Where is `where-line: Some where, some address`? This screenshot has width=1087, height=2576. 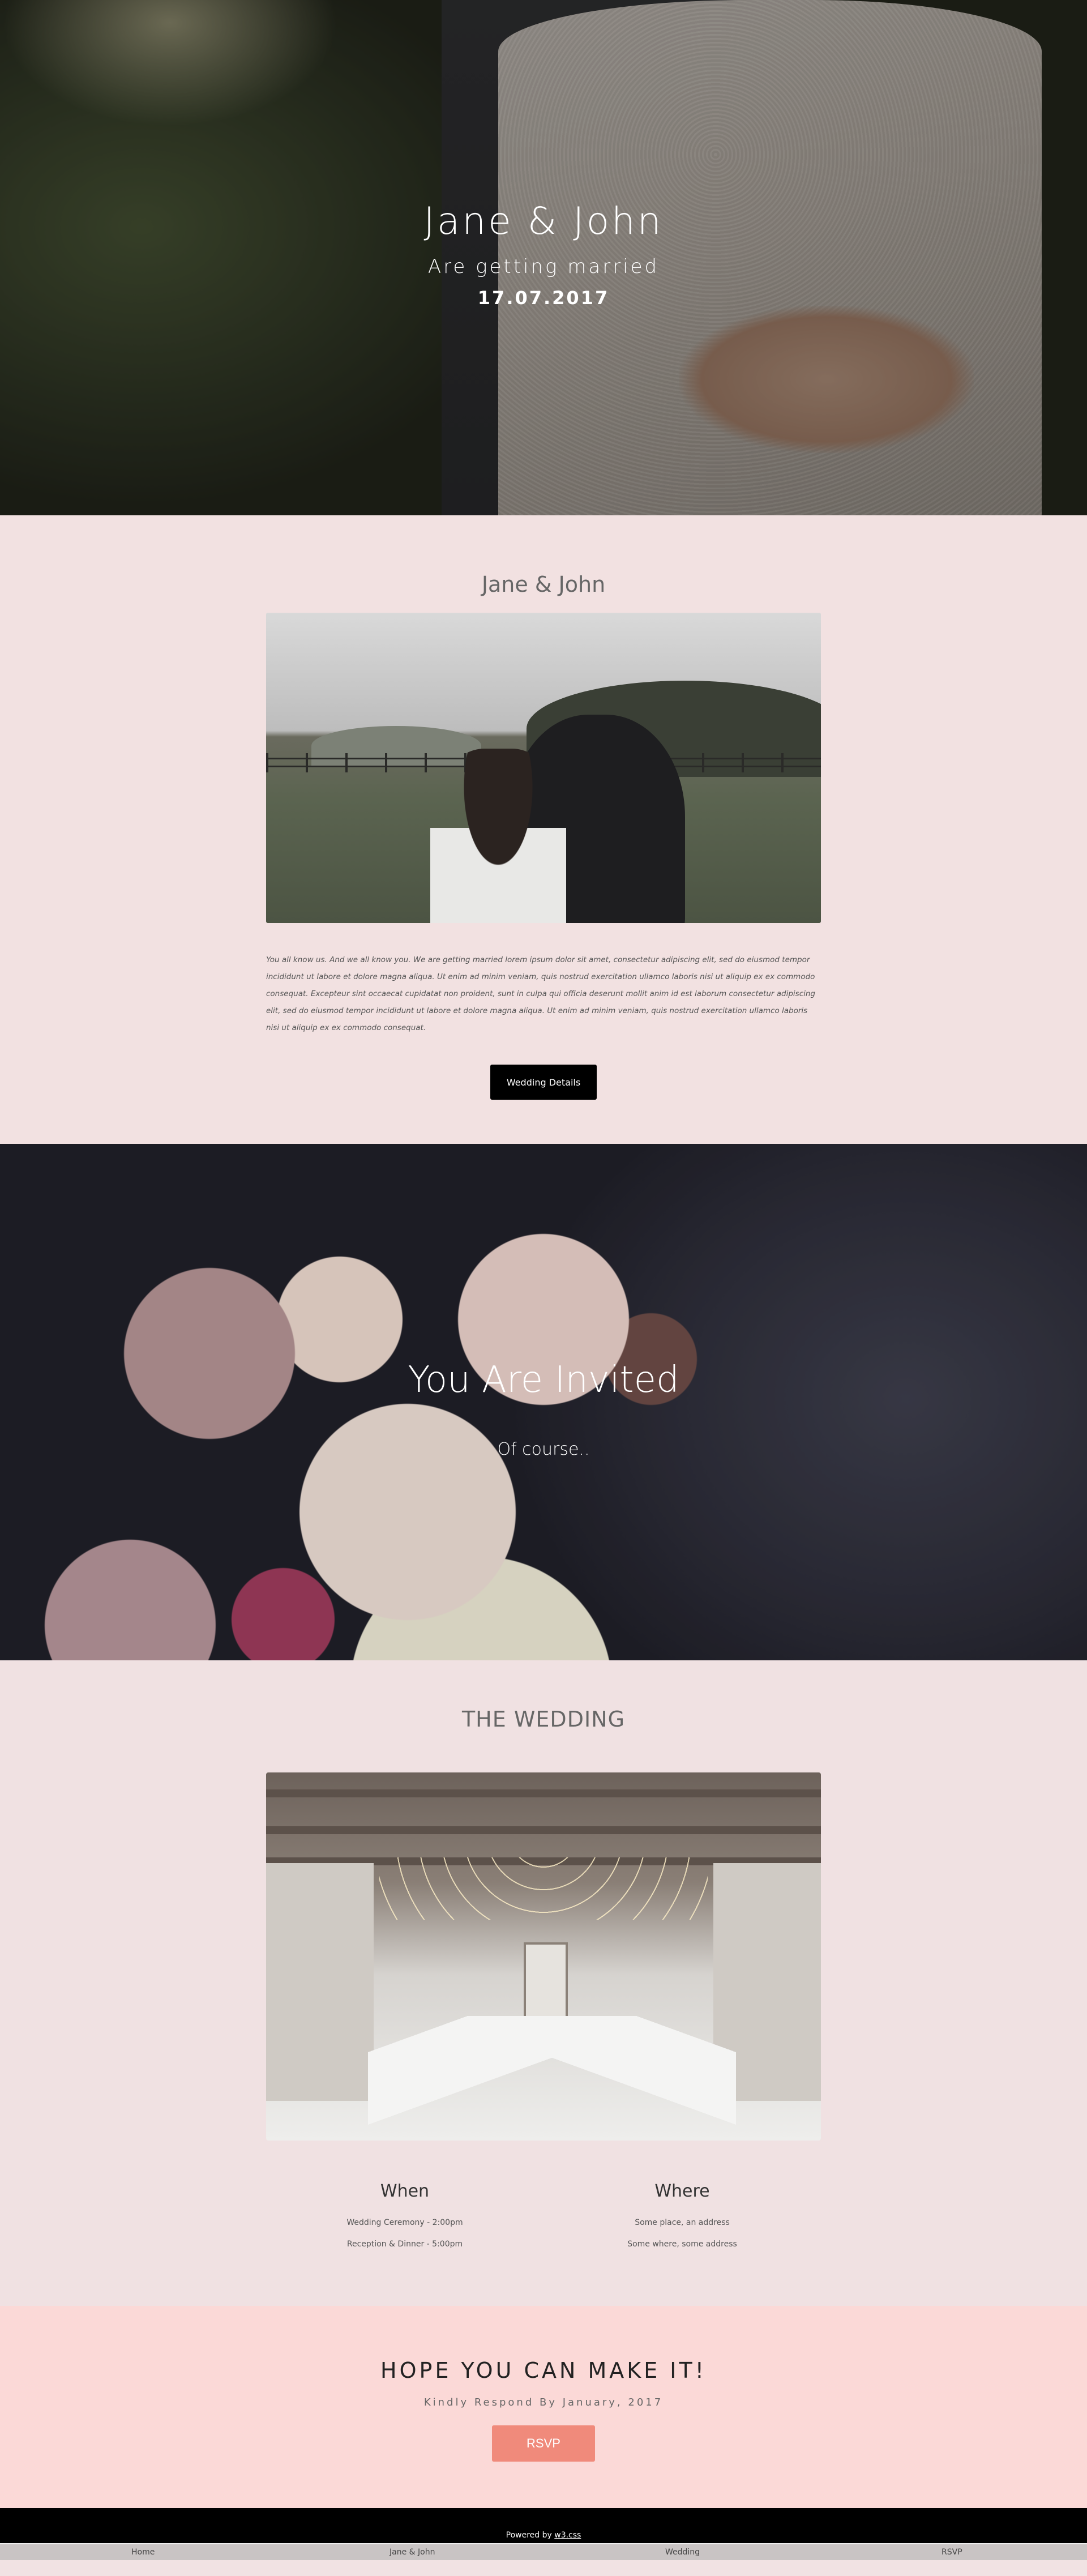
where-line: Some where, some address is located at coordinates (682, 2244).